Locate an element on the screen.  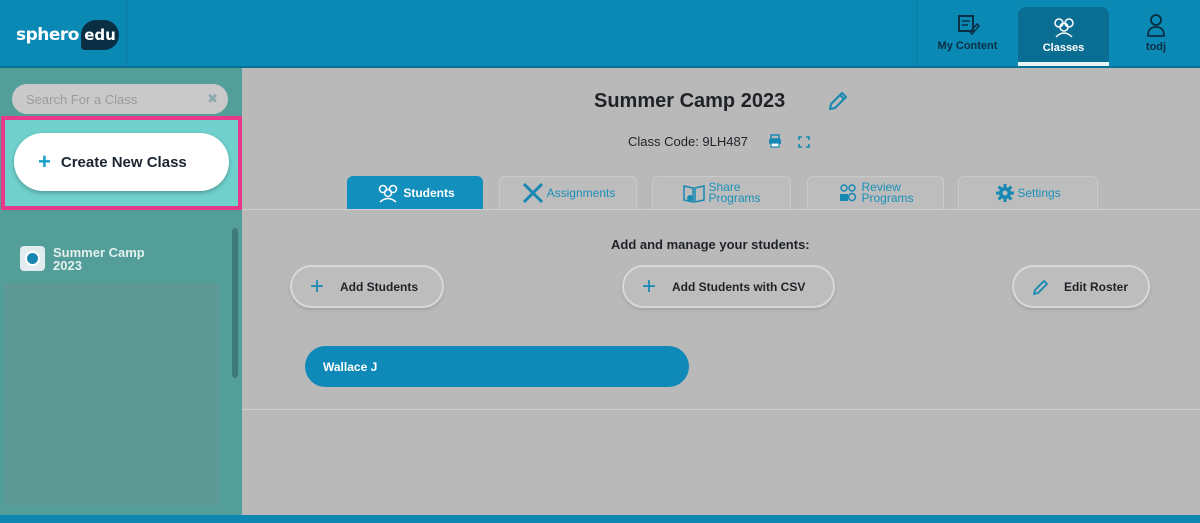
top-header: sphero edu My Content Classes todj is located at coordinates (600, 34).